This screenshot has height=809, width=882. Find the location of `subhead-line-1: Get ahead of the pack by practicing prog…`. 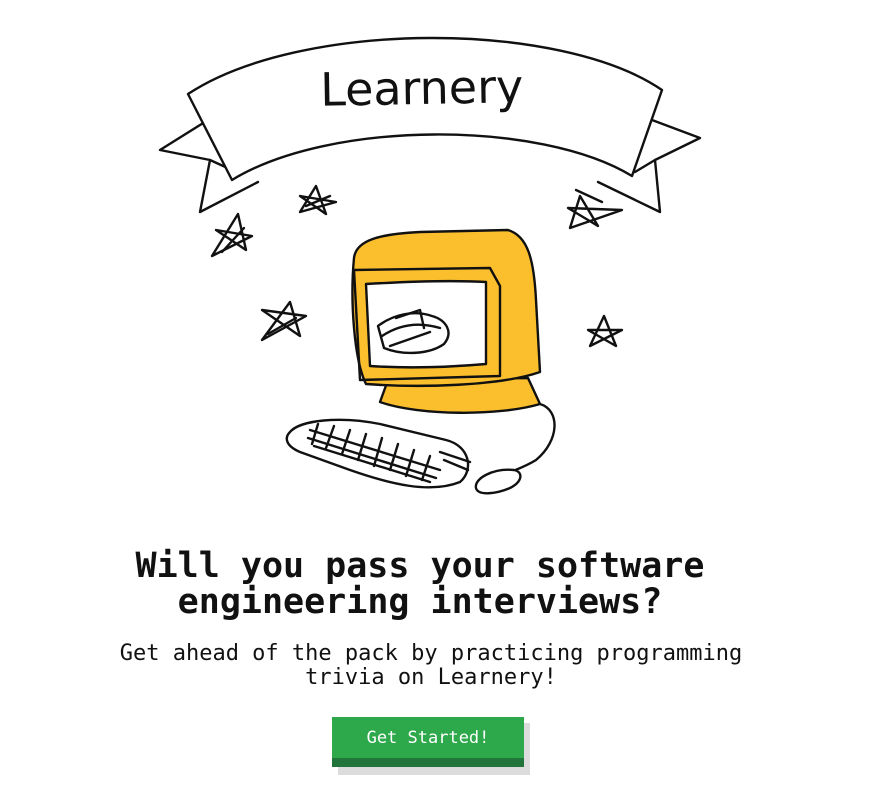

subhead-line-1: Get ahead of the pack by practicing prog… is located at coordinates (431, 653).